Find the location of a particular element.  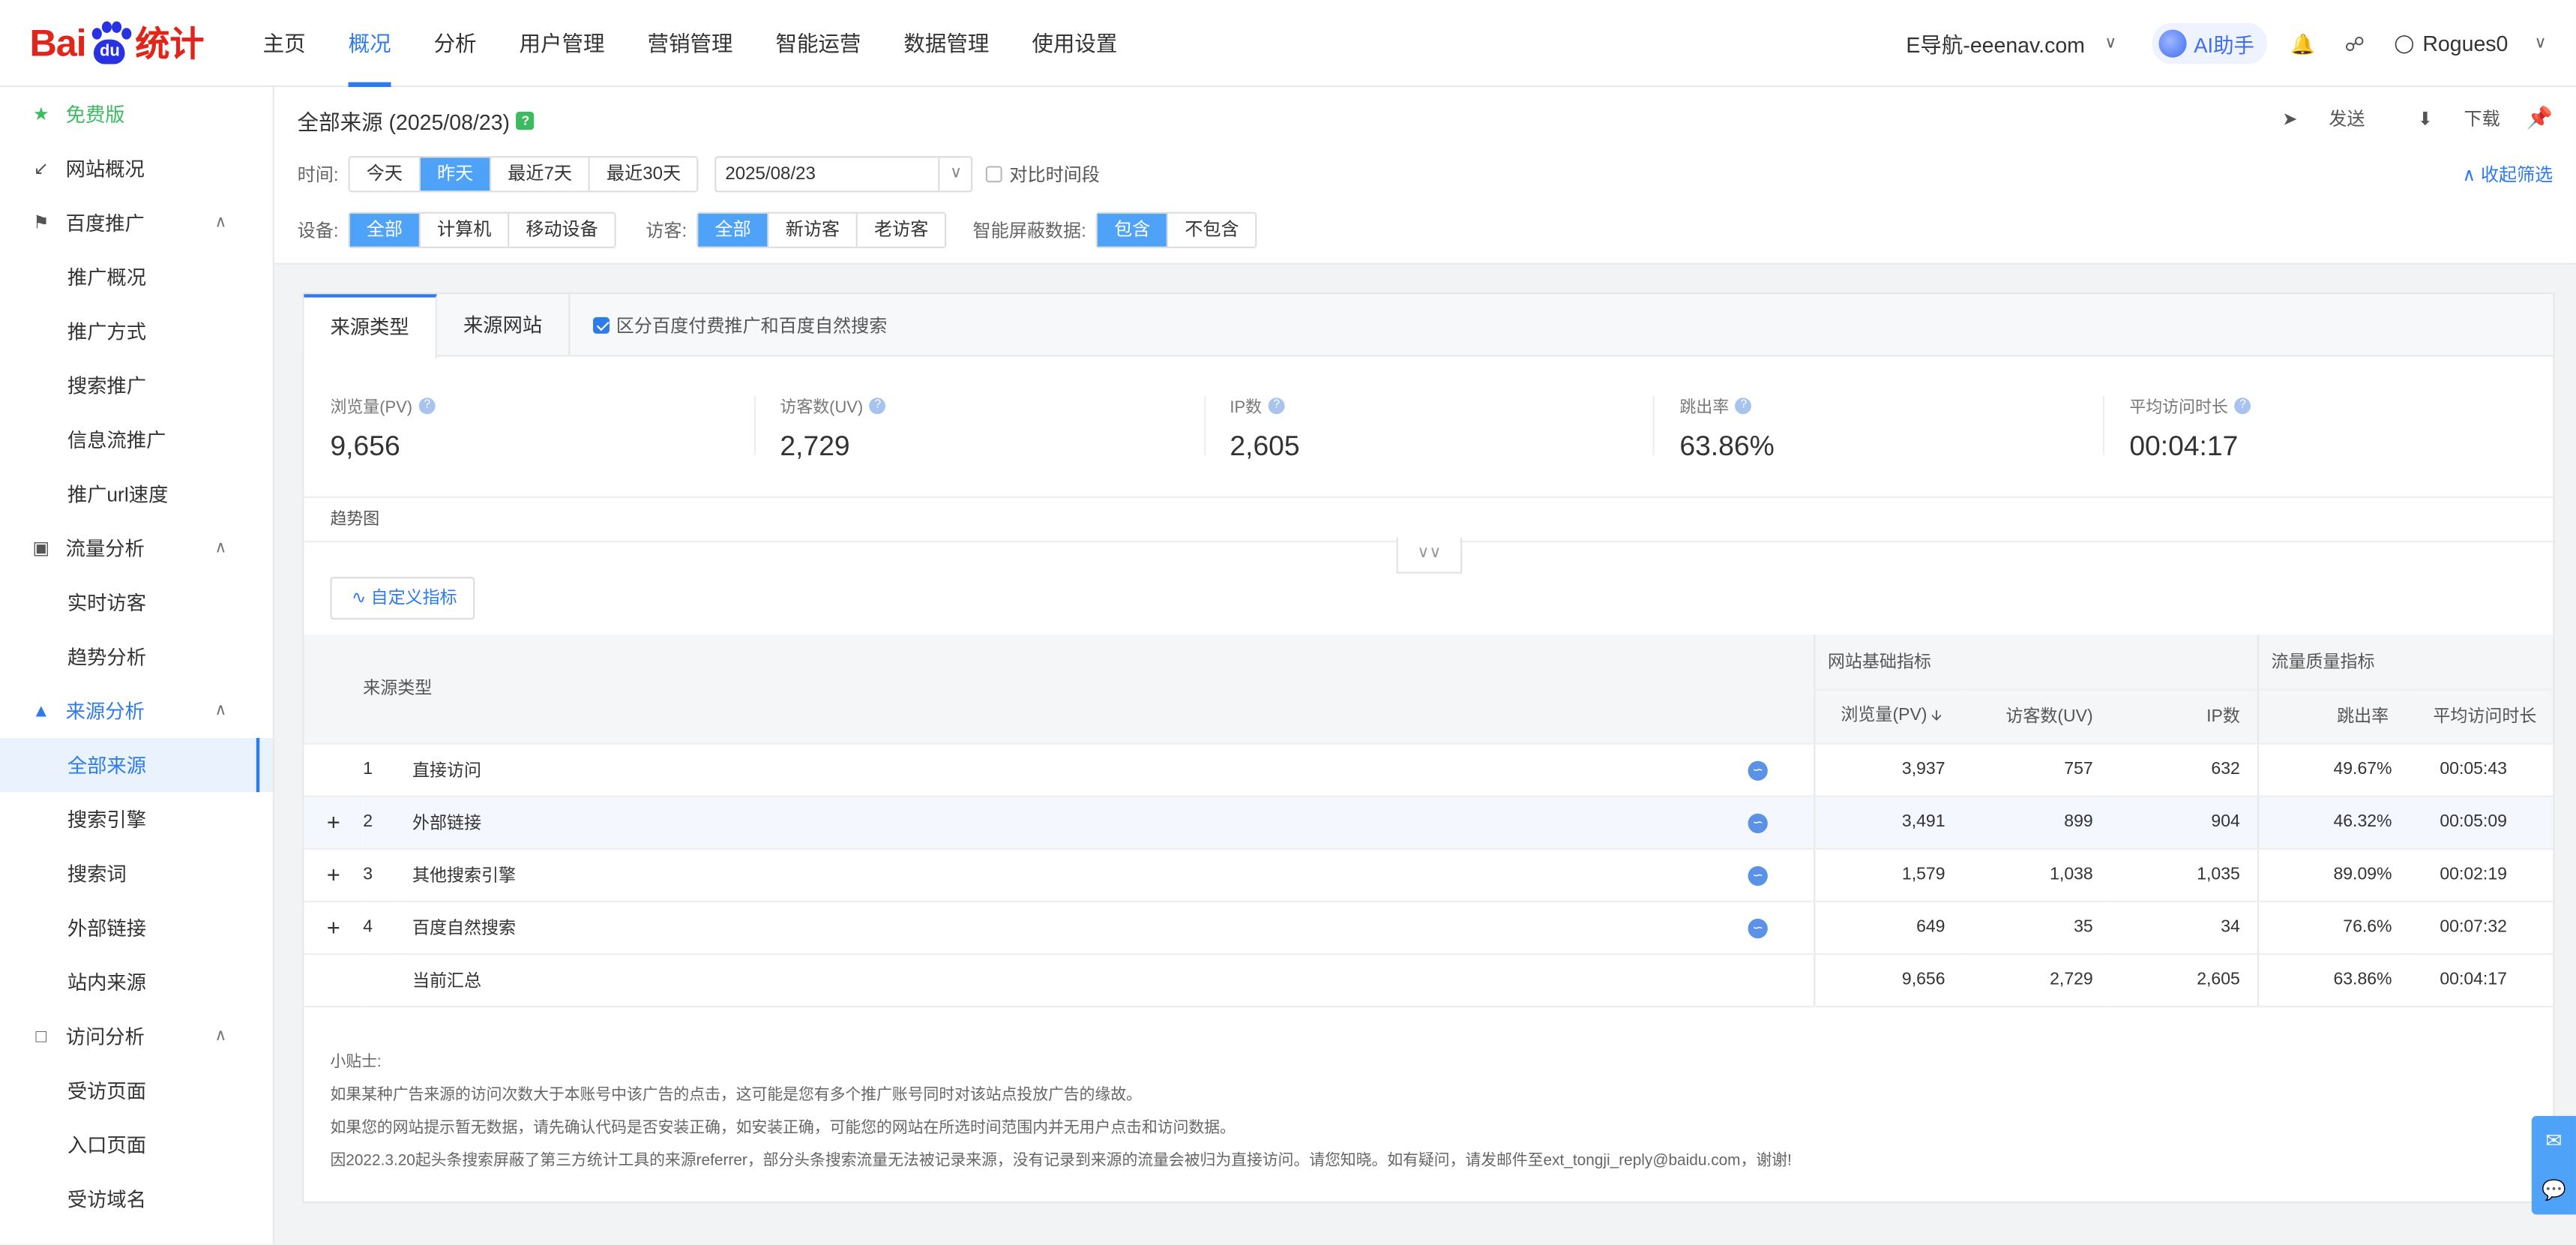

link-icon: ☍ is located at coordinates (2354, 44).